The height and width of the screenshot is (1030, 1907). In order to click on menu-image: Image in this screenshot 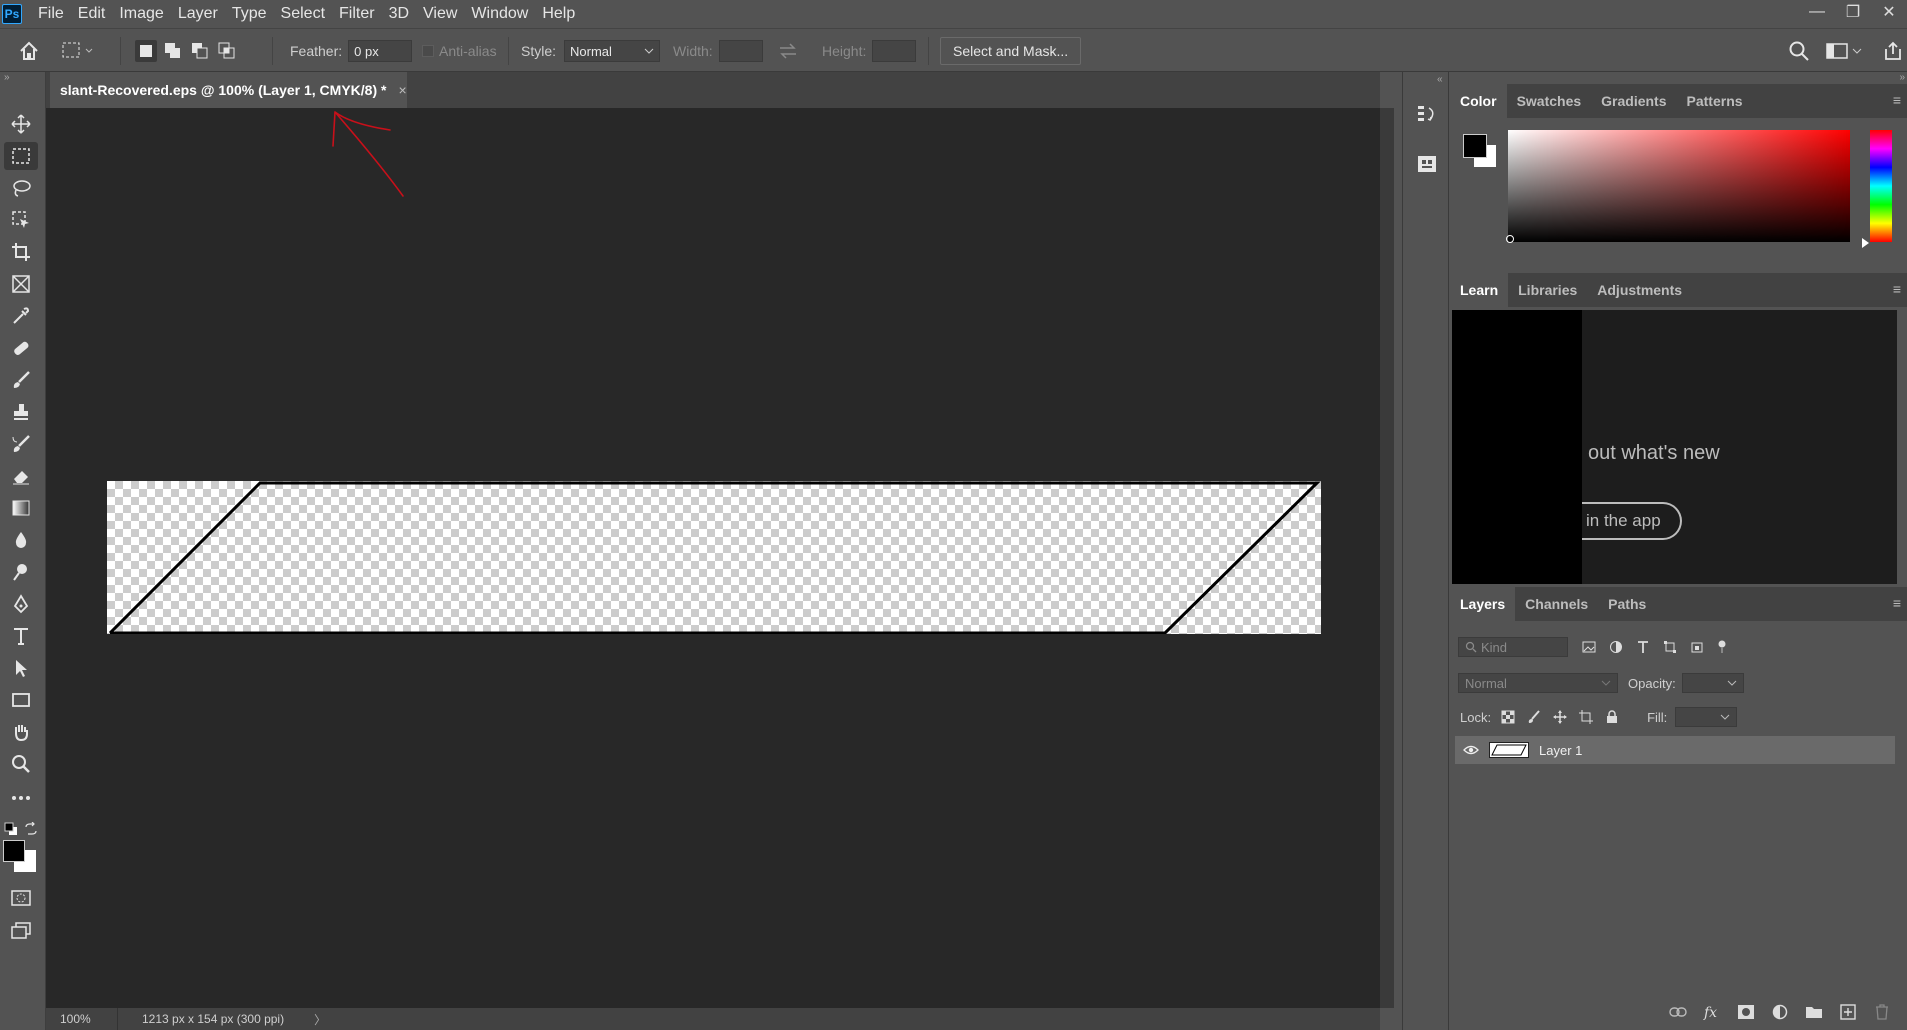, I will do `click(141, 14)`.